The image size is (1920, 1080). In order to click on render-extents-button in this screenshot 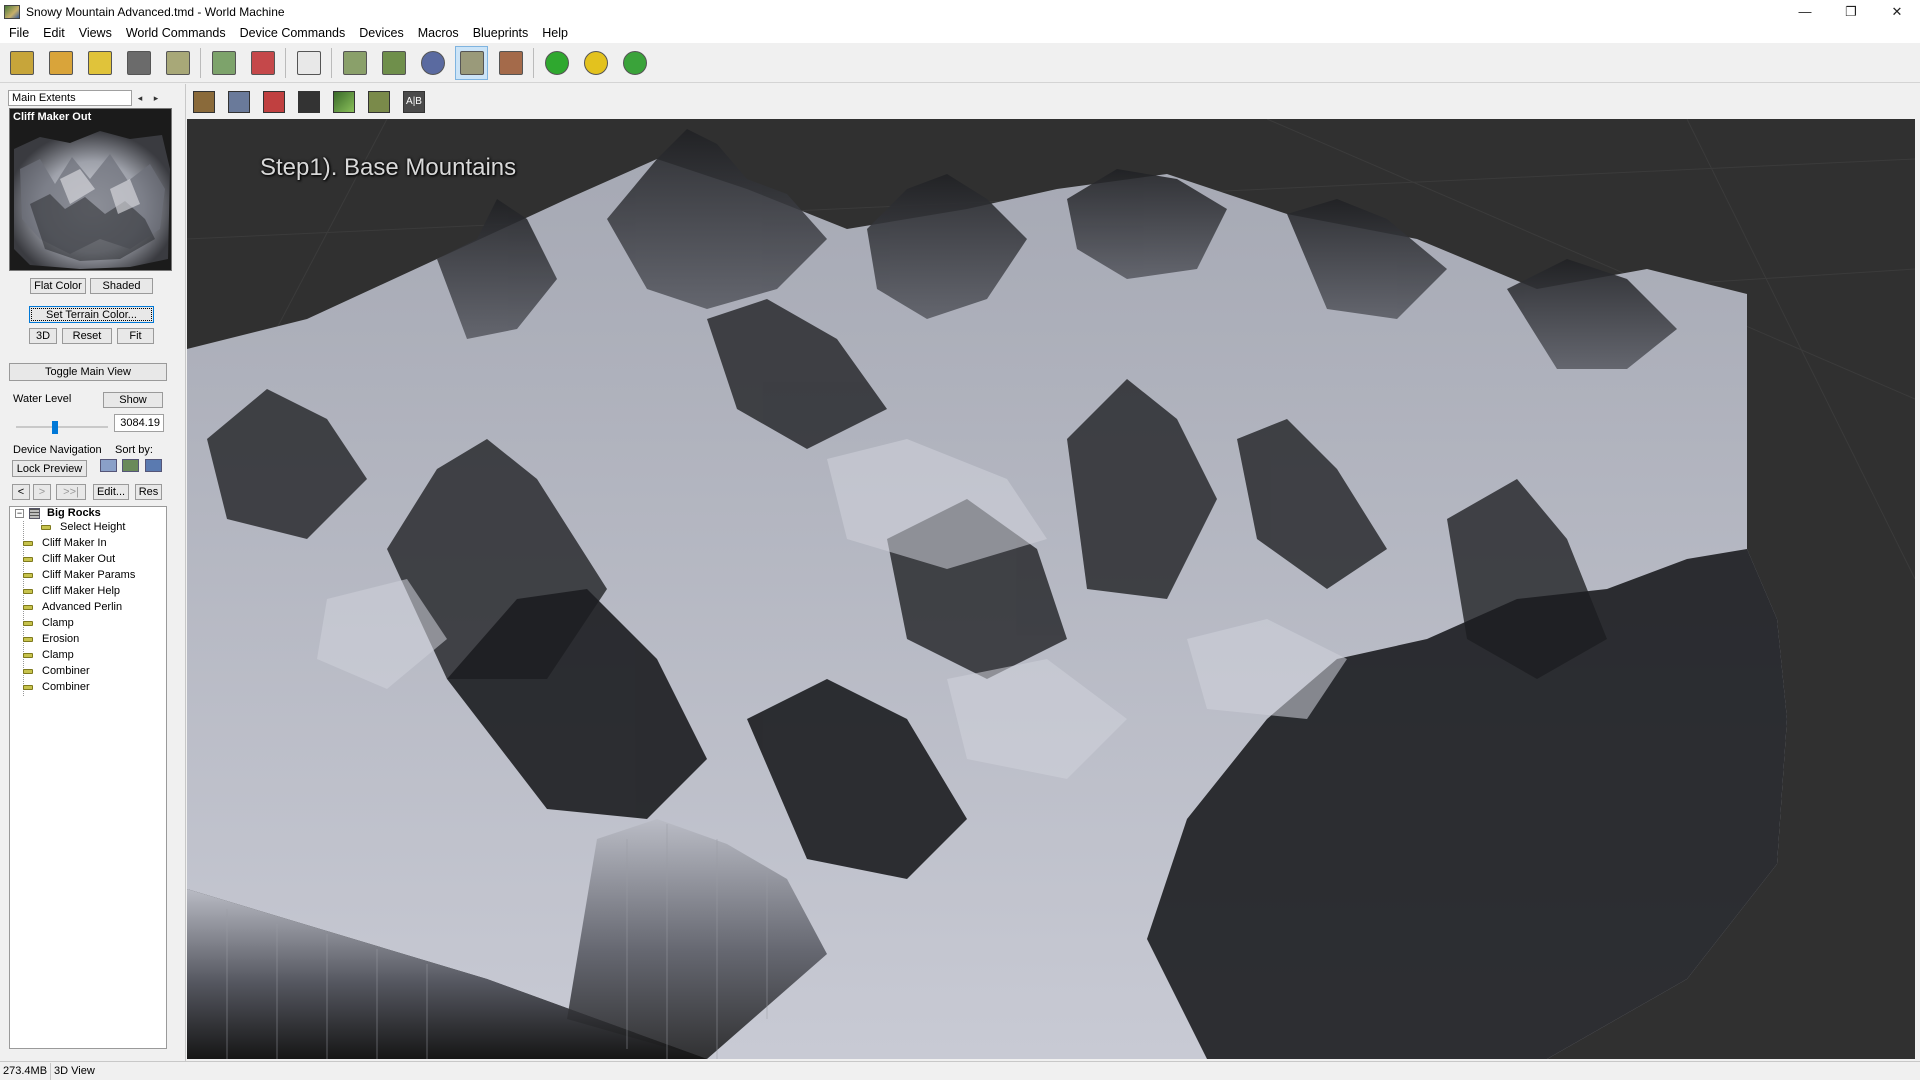, I will do `click(432, 63)`.